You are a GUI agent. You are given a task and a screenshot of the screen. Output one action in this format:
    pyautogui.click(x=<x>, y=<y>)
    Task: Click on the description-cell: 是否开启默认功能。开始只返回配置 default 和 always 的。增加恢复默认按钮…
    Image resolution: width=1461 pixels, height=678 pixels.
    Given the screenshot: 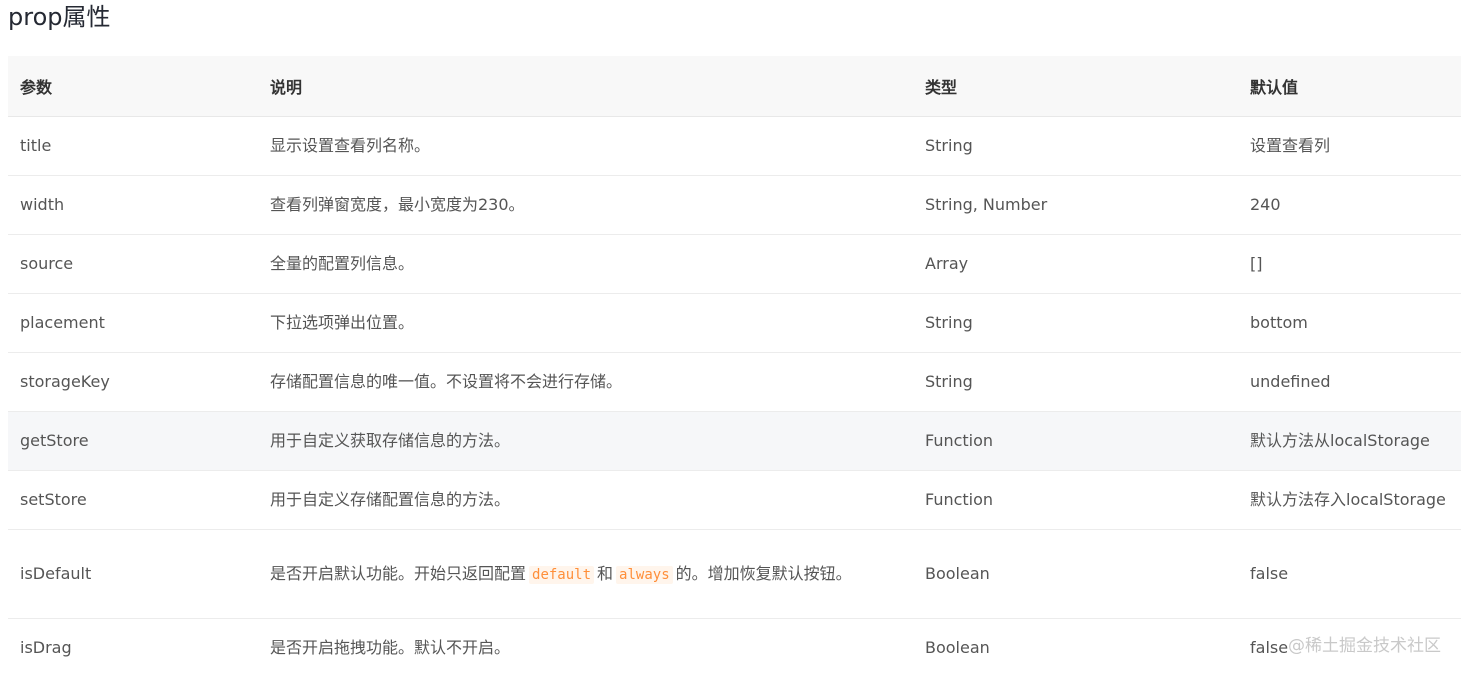 What is the action you would take?
    pyautogui.click(x=585, y=574)
    